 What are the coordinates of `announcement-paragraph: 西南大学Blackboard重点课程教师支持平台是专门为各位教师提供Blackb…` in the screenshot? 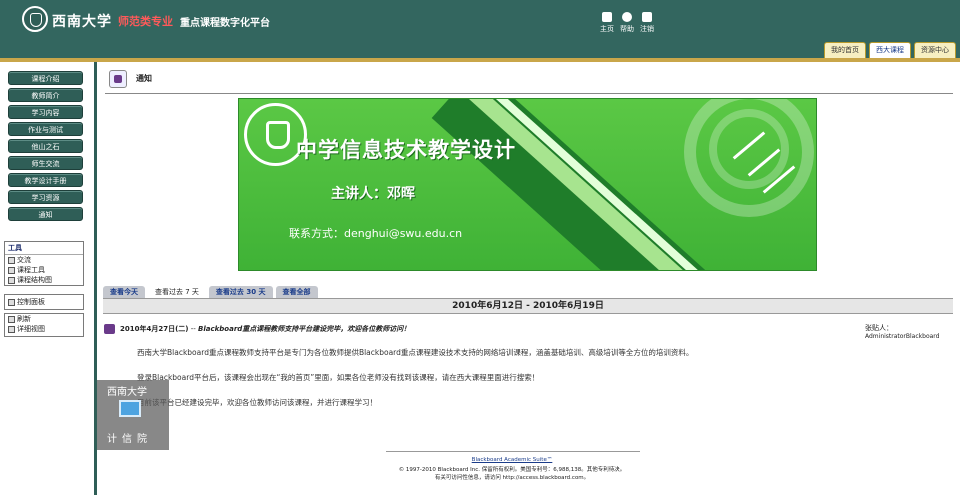 It's located at (415, 352).